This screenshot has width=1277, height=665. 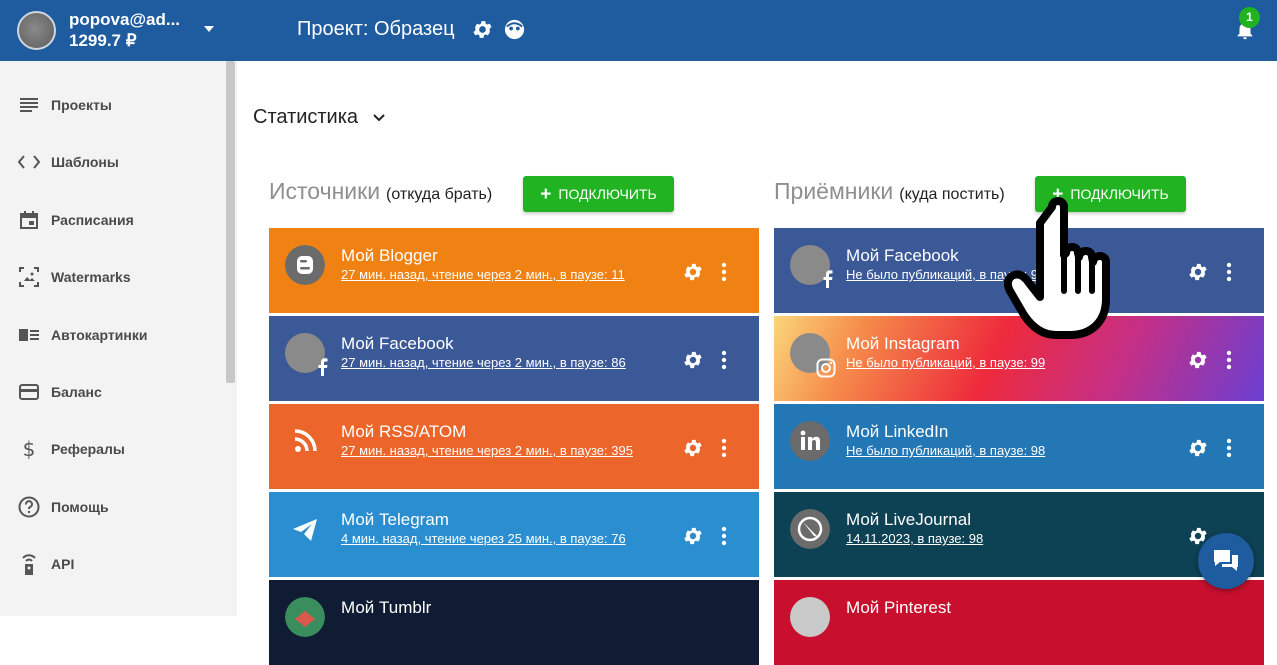 What do you see at coordinates (36, 30) in the screenshot?
I see `avatar` at bounding box center [36, 30].